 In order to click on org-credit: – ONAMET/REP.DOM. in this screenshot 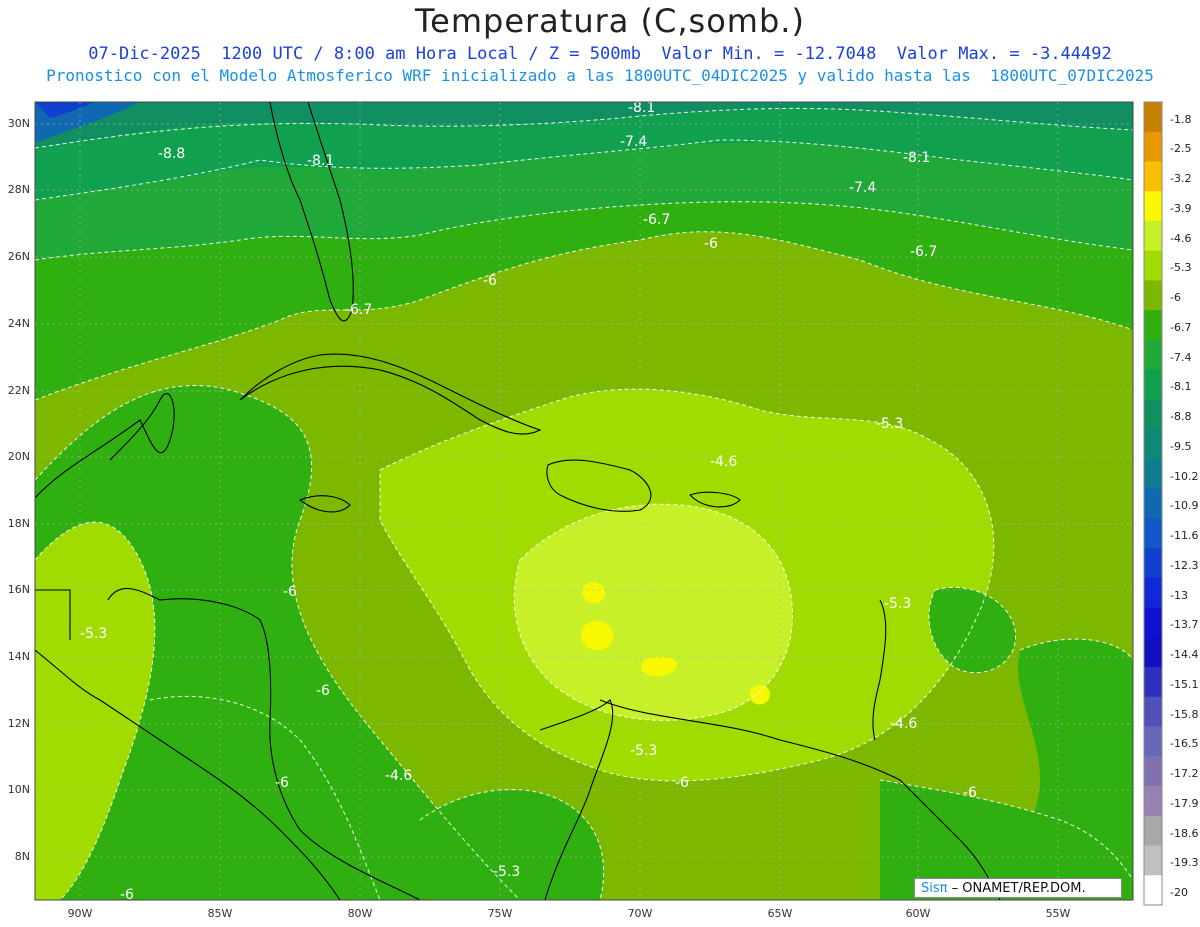, I will do `click(1018, 888)`.